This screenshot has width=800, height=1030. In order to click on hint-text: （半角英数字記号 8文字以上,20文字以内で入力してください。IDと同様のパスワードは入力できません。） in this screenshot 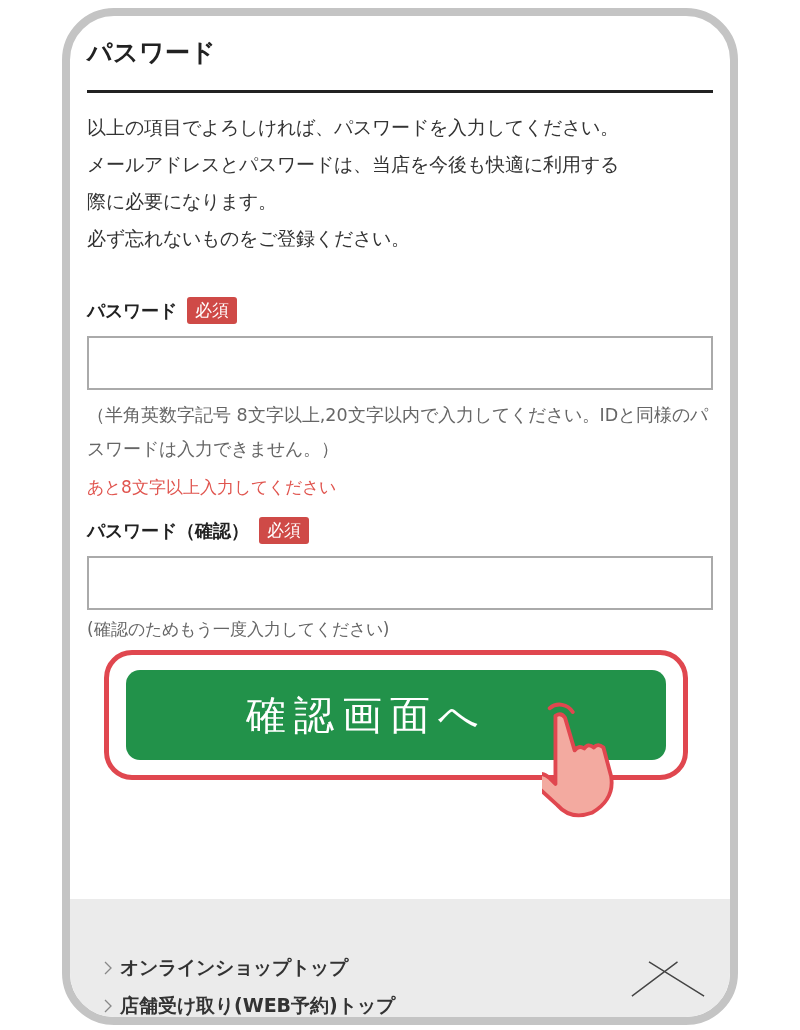, I will do `click(398, 432)`.